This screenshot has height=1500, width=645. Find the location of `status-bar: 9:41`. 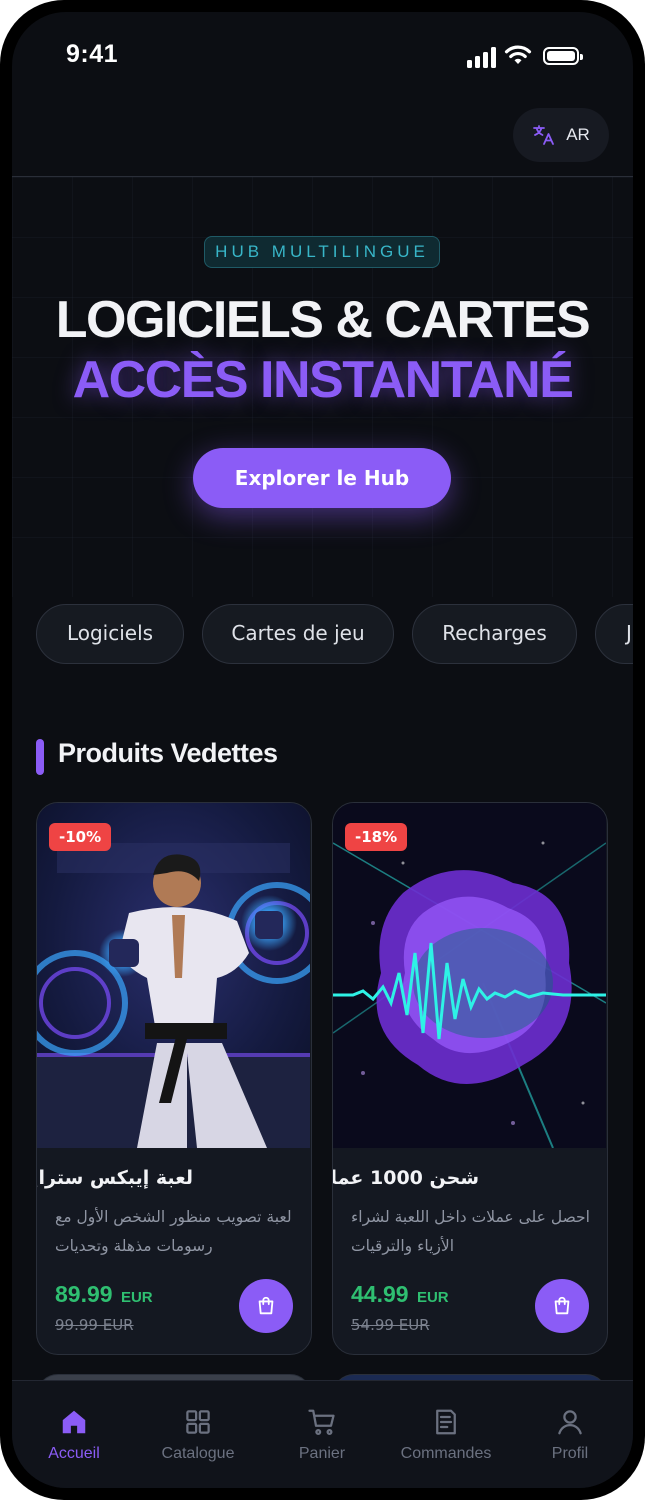

status-bar: 9:41 is located at coordinates (322, 57).